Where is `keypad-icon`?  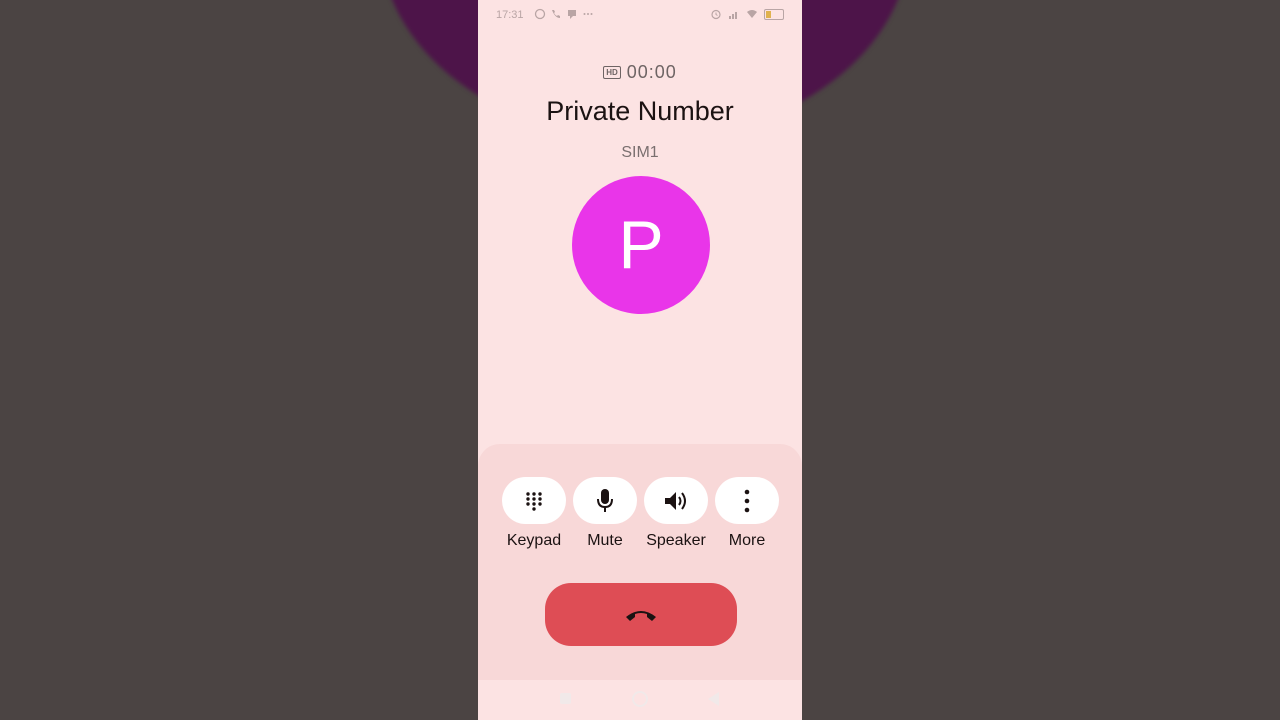 keypad-icon is located at coordinates (534, 501).